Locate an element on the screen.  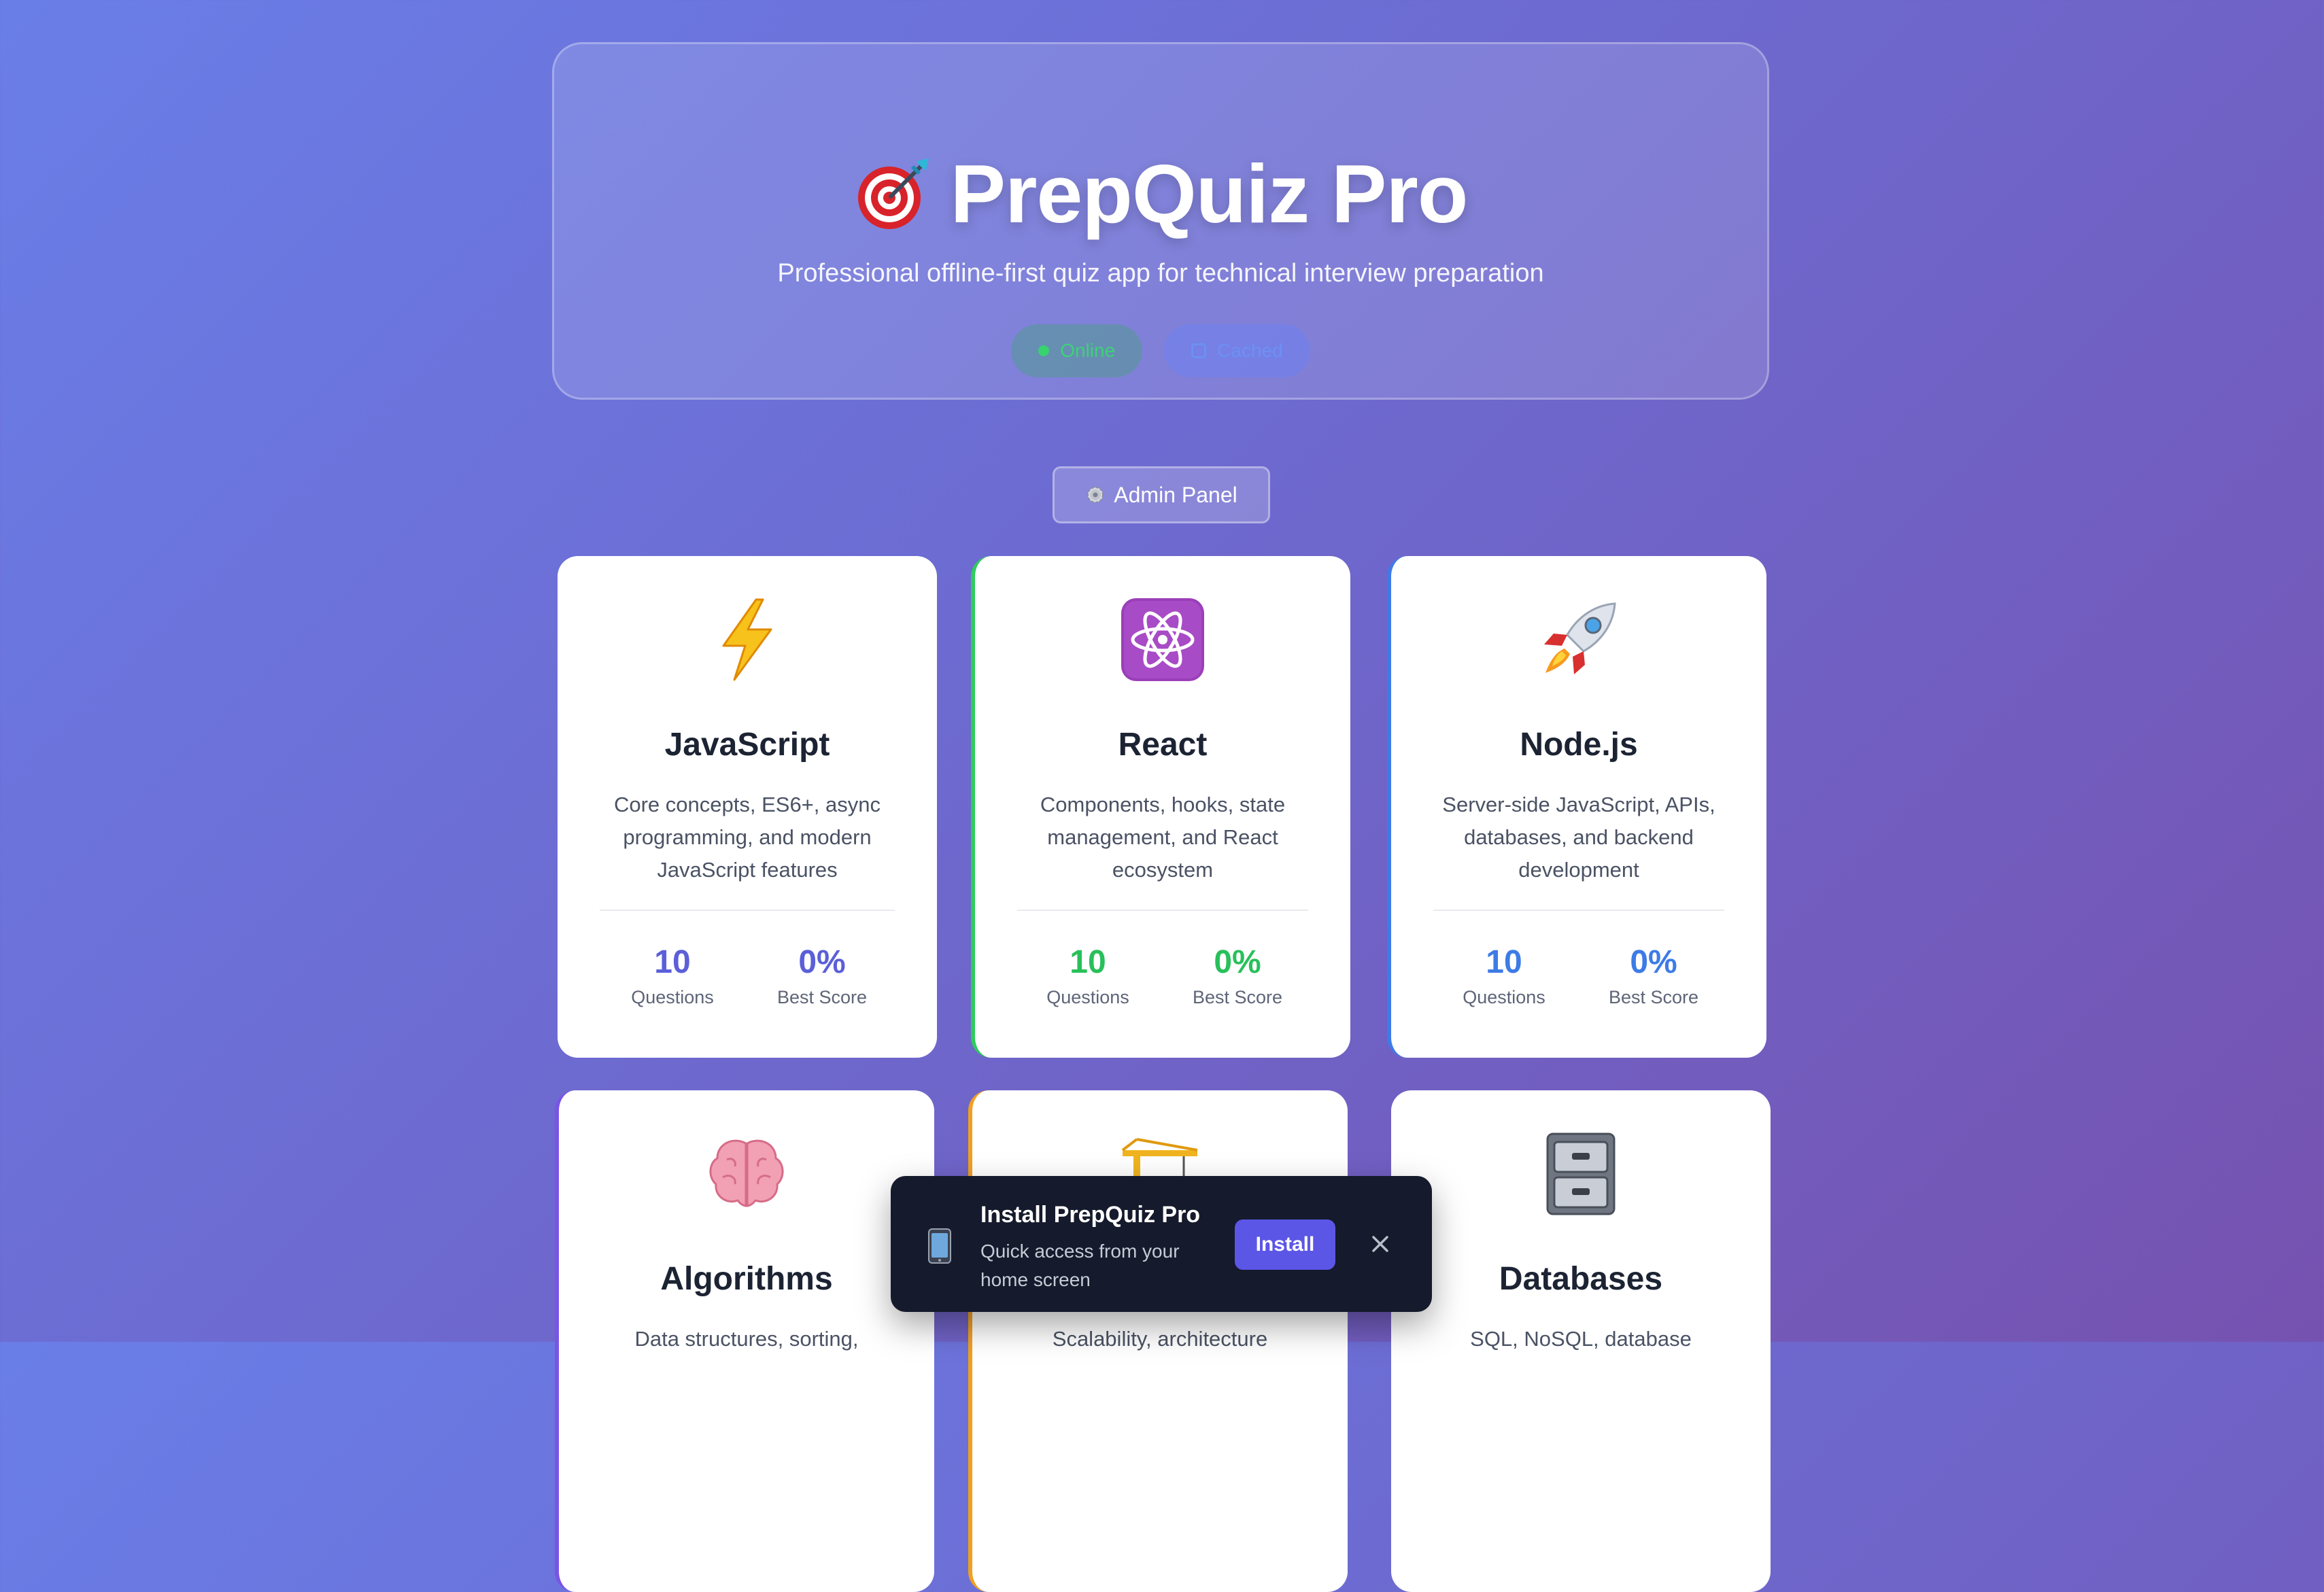
gear-icon is located at coordinates (1095, 495).